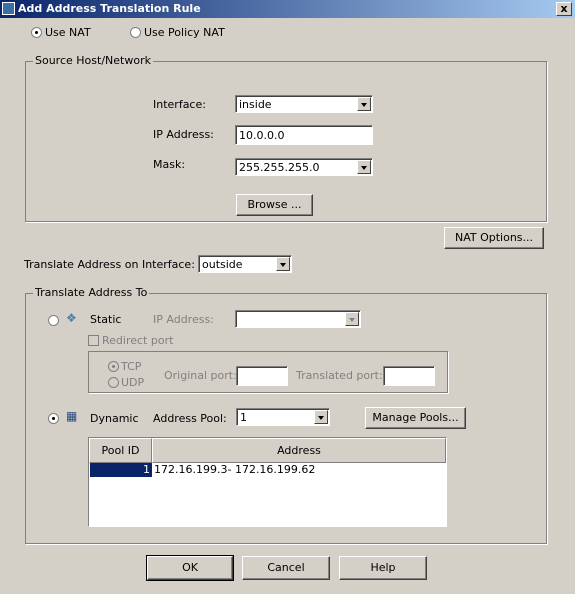 This screenshot has width=575, height=594. What do you see at coordinates (564, 9) in the screenshot?
I see `close-button: x` at bounding box center [564, 9].